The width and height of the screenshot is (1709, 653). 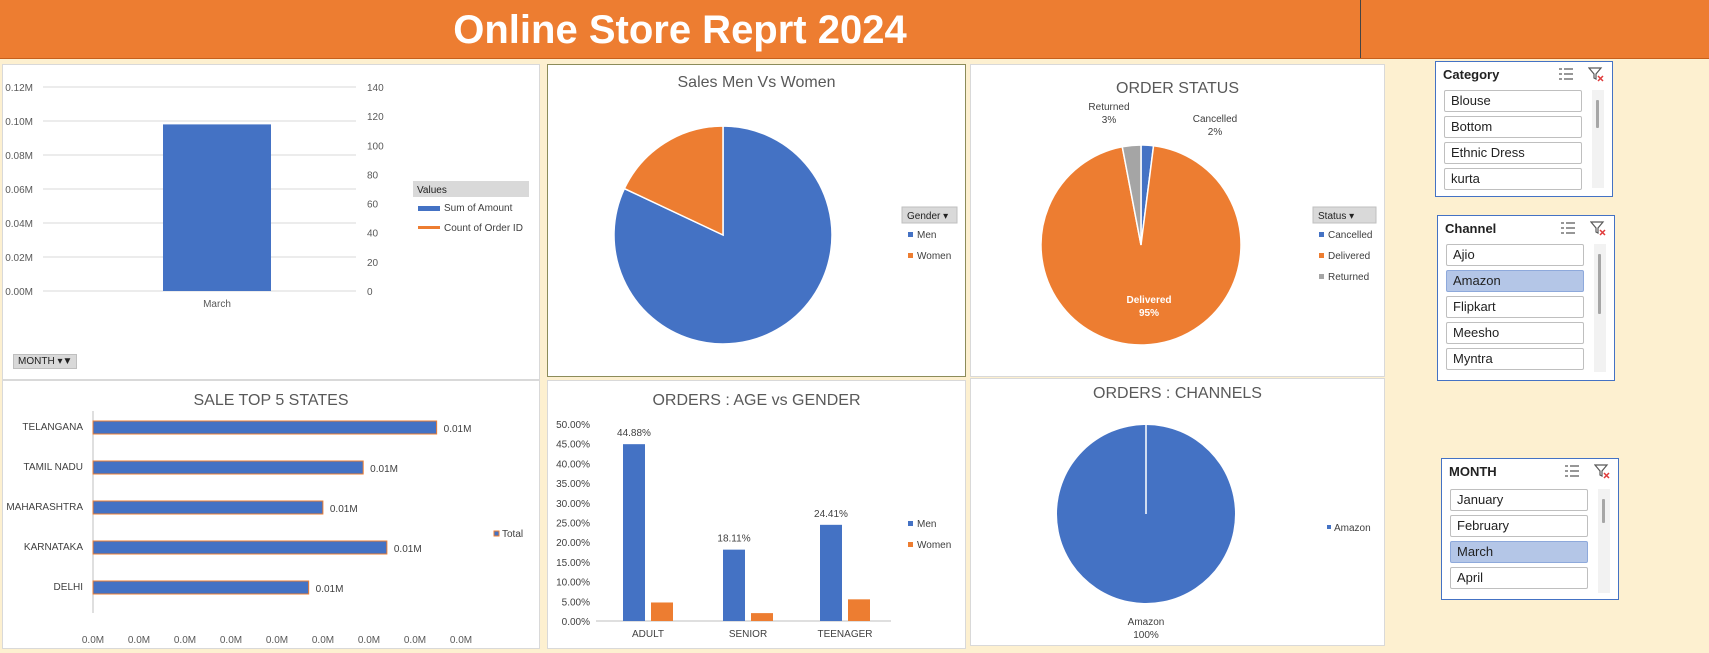 I want to click on label-returned-pct: 3%, so click(x=1109, y=120).